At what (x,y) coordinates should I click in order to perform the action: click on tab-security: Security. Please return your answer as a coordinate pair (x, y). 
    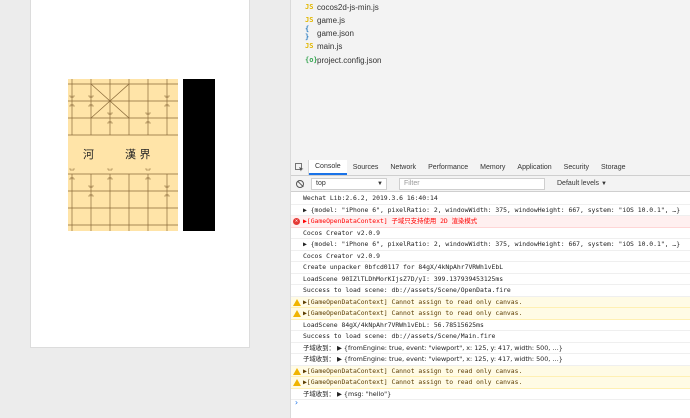
    Looking at the image, I should click on (576, 167).